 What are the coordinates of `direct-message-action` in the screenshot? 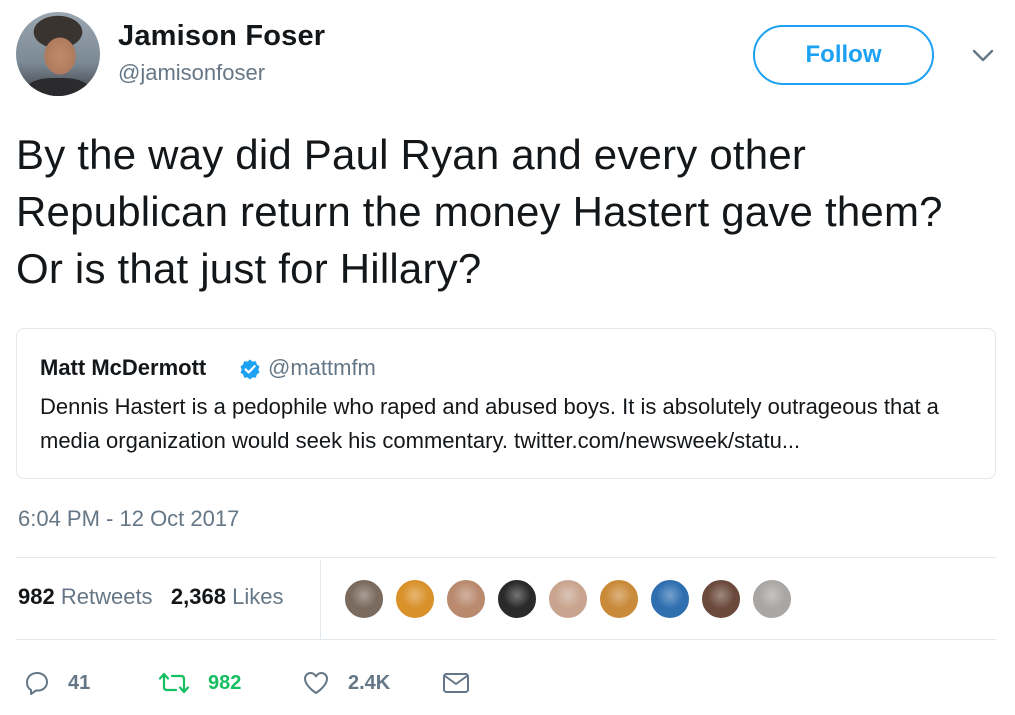 It's located at (465, 683).